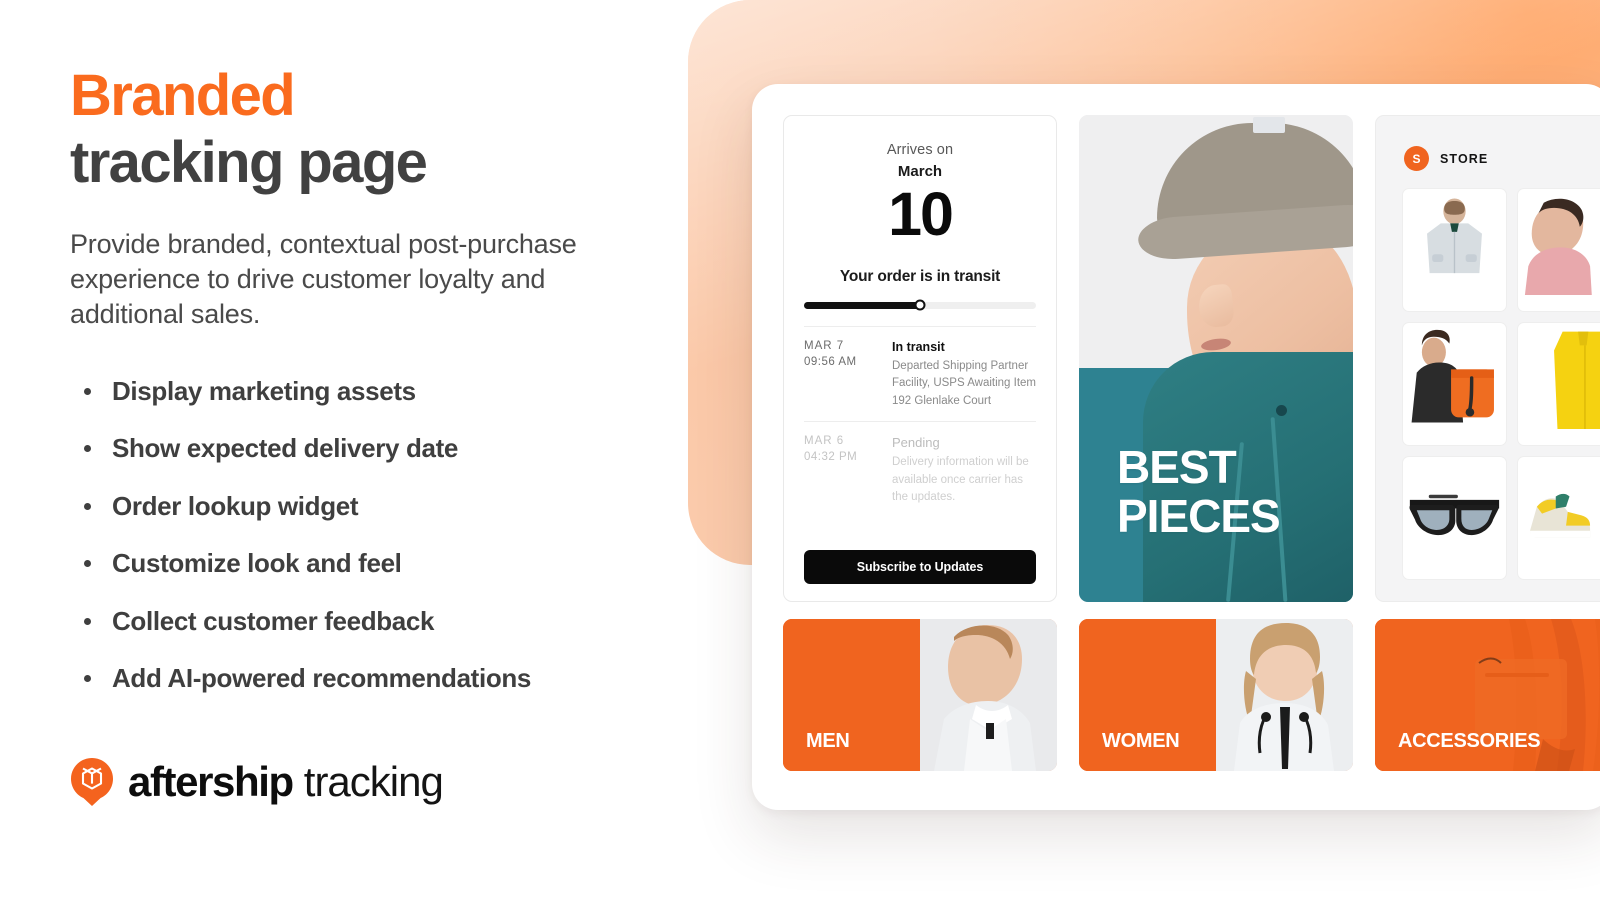  I want to click on category-label: MEN, so click(828, 741).